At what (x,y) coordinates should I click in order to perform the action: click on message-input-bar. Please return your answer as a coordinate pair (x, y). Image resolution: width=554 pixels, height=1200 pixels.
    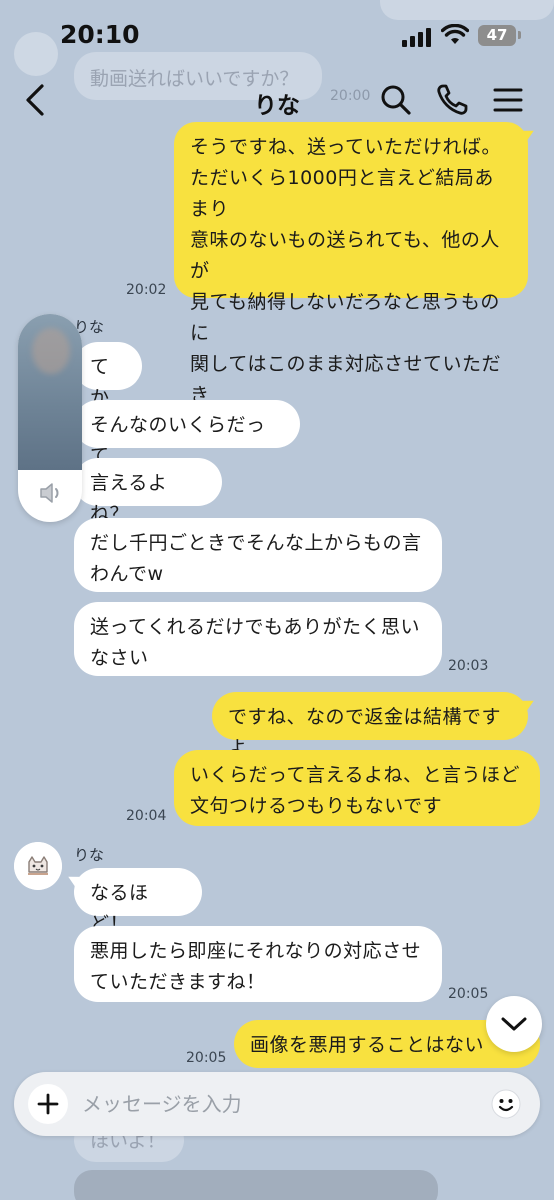
    Looking at the image, I should click on (277, 1104).